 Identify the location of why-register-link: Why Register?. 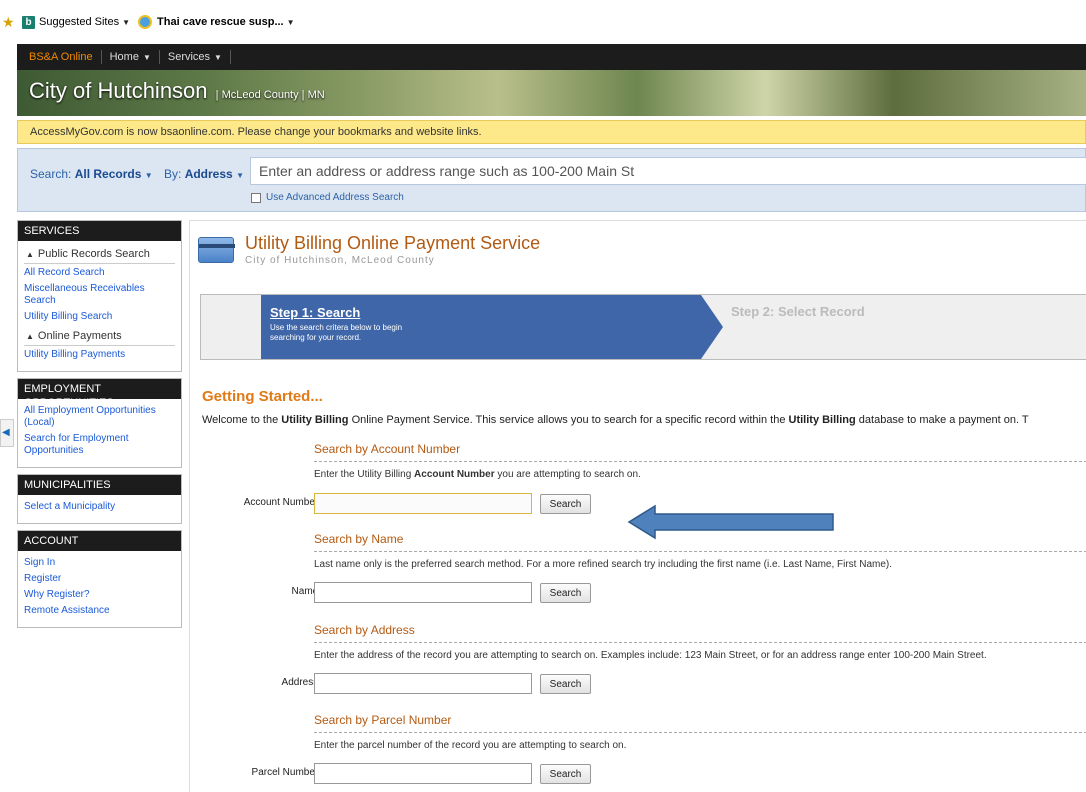
(99, 595).